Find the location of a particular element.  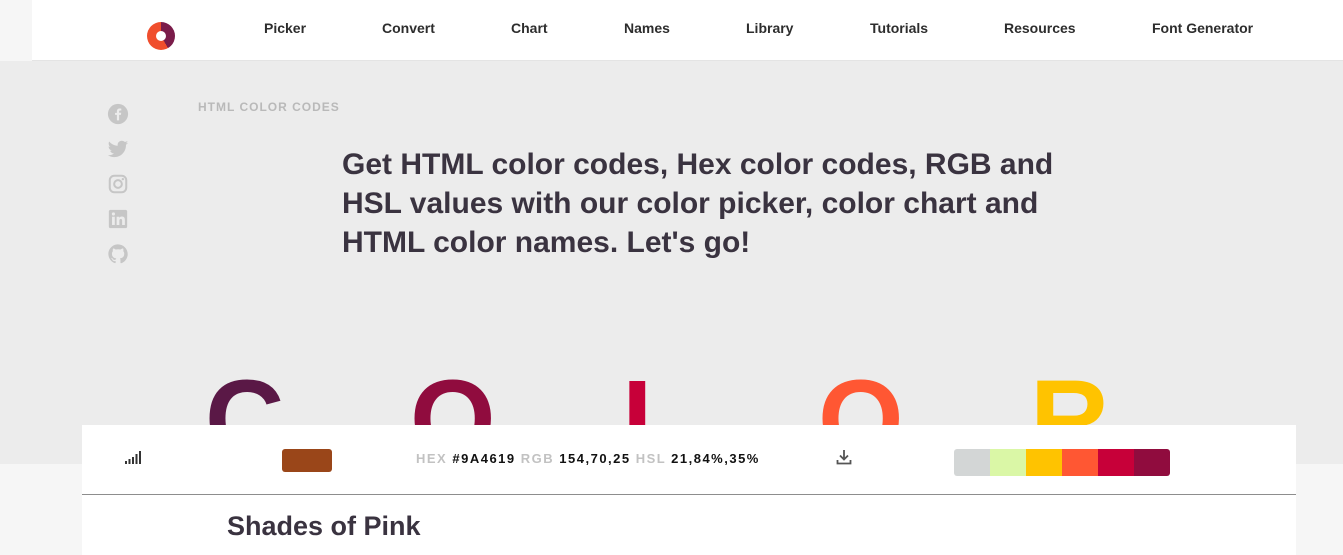

color-palette is located at coordinates (1062, 462).